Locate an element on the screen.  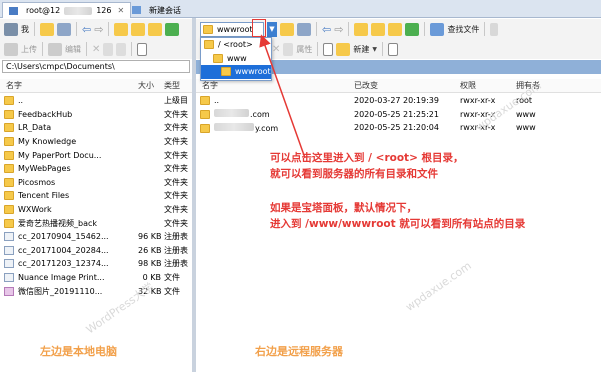
file-size: 96 KB is located at coordinates (150, 237).